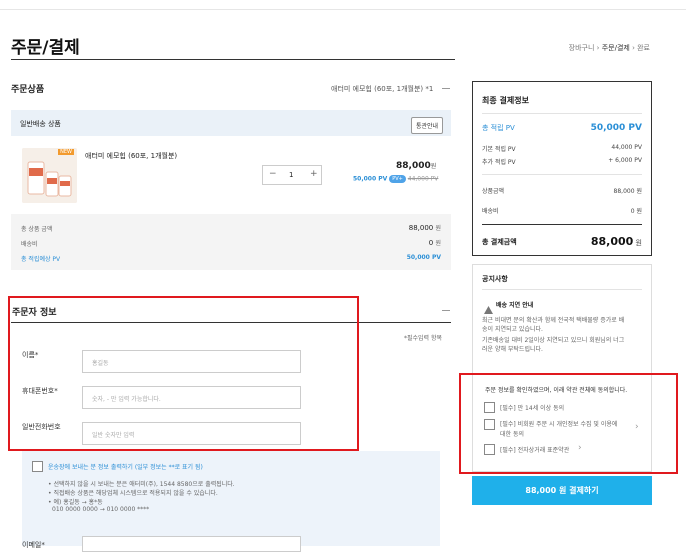  Describe the element at coordinates (562, 128) in the screenshot. I see `total-pv-row: 총 적립 PV 50,000 PV` at that location.